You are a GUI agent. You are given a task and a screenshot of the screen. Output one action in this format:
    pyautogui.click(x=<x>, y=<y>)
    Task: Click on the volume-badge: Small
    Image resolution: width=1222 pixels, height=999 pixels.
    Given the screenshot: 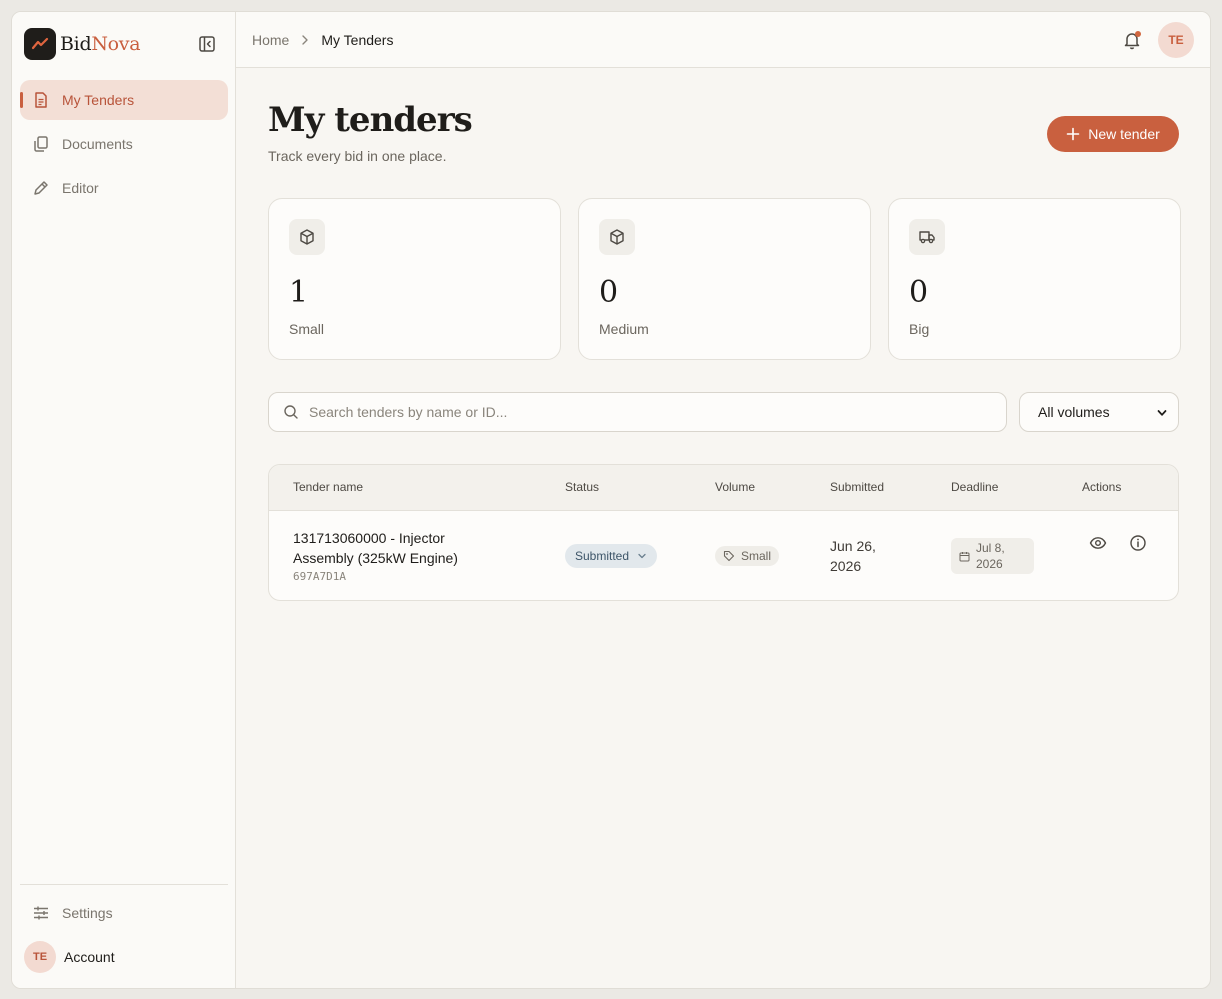 What is the action you would take?
    pyautogui.click(x=747, y=556)
    